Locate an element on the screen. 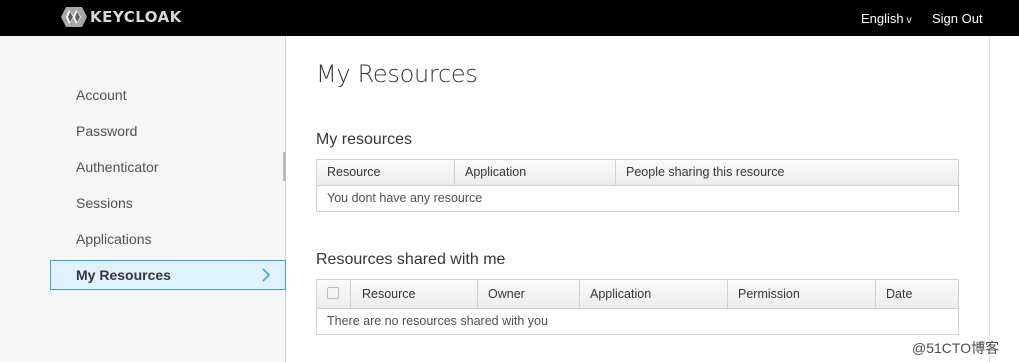  language-label: English is located at coordinates (882, 18).